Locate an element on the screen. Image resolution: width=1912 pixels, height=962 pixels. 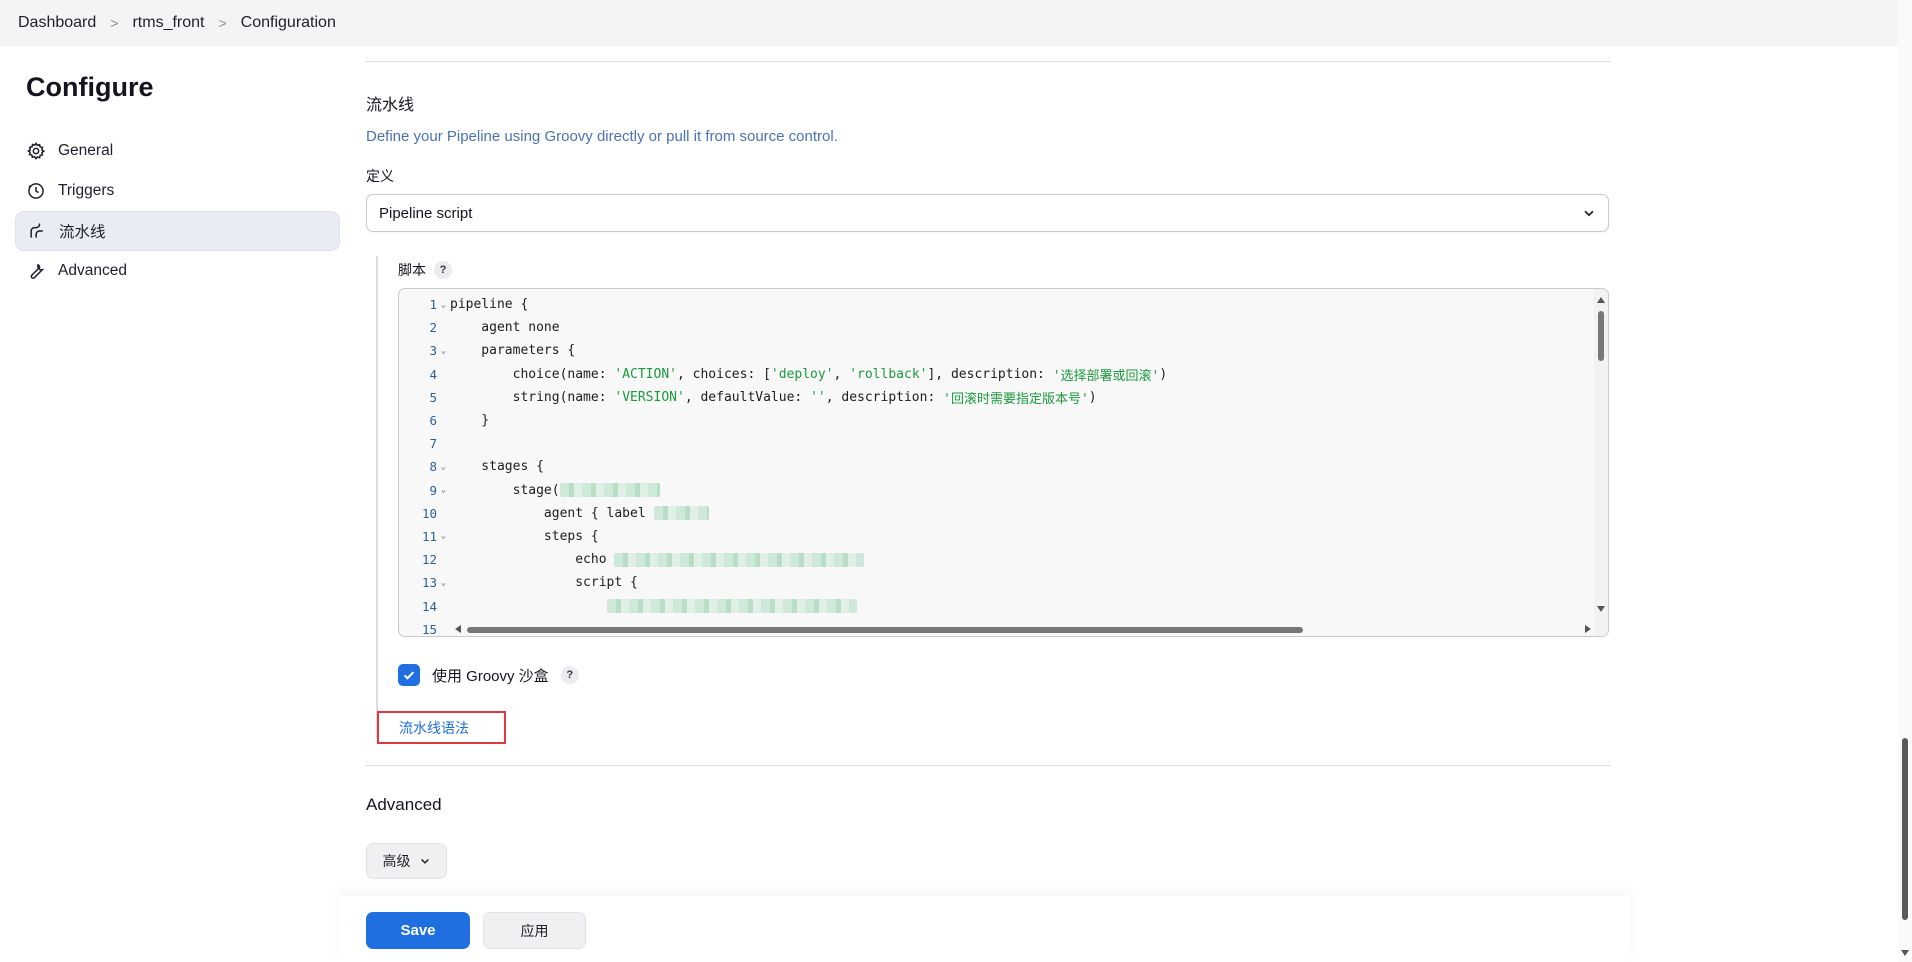
page-title: Configure is located at coordinates (90, 87).